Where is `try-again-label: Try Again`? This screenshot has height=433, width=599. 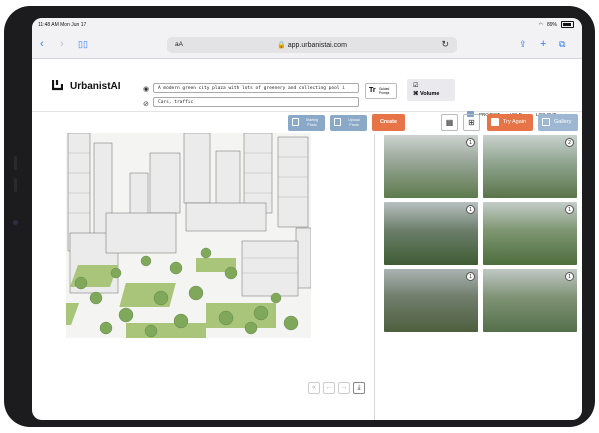 try-again-label: Try Again is located at coordinates (515, 122).